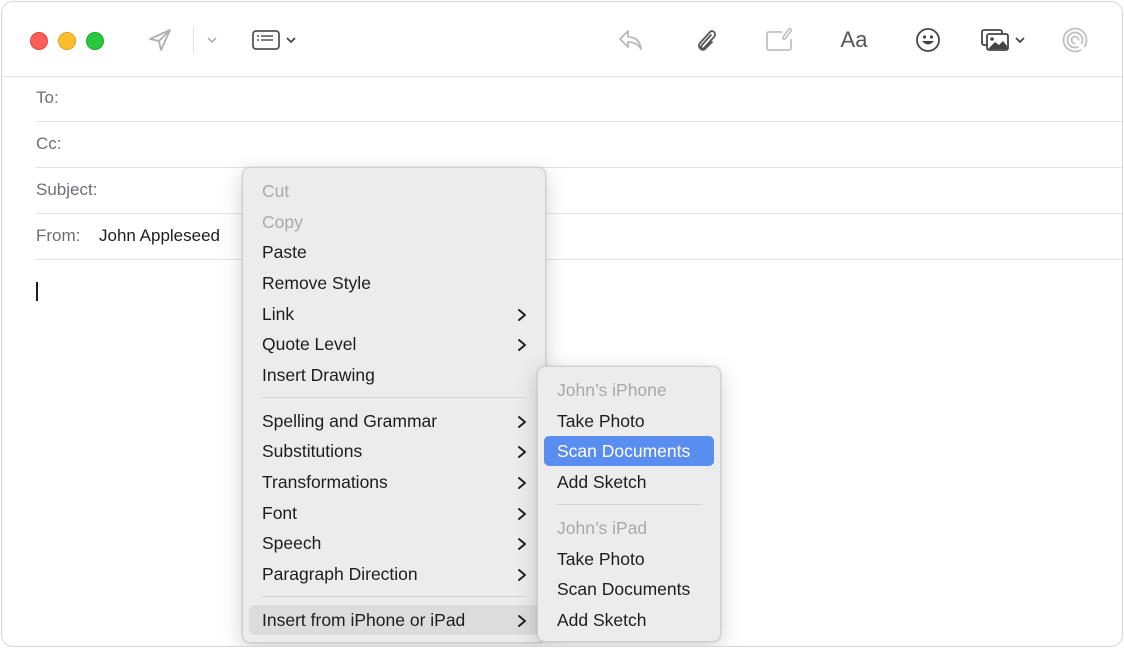 Image resolution: width=1124 pixels, height=648 pixels. I want to click on menu-item-label: Remove Style, so click(316, 283).